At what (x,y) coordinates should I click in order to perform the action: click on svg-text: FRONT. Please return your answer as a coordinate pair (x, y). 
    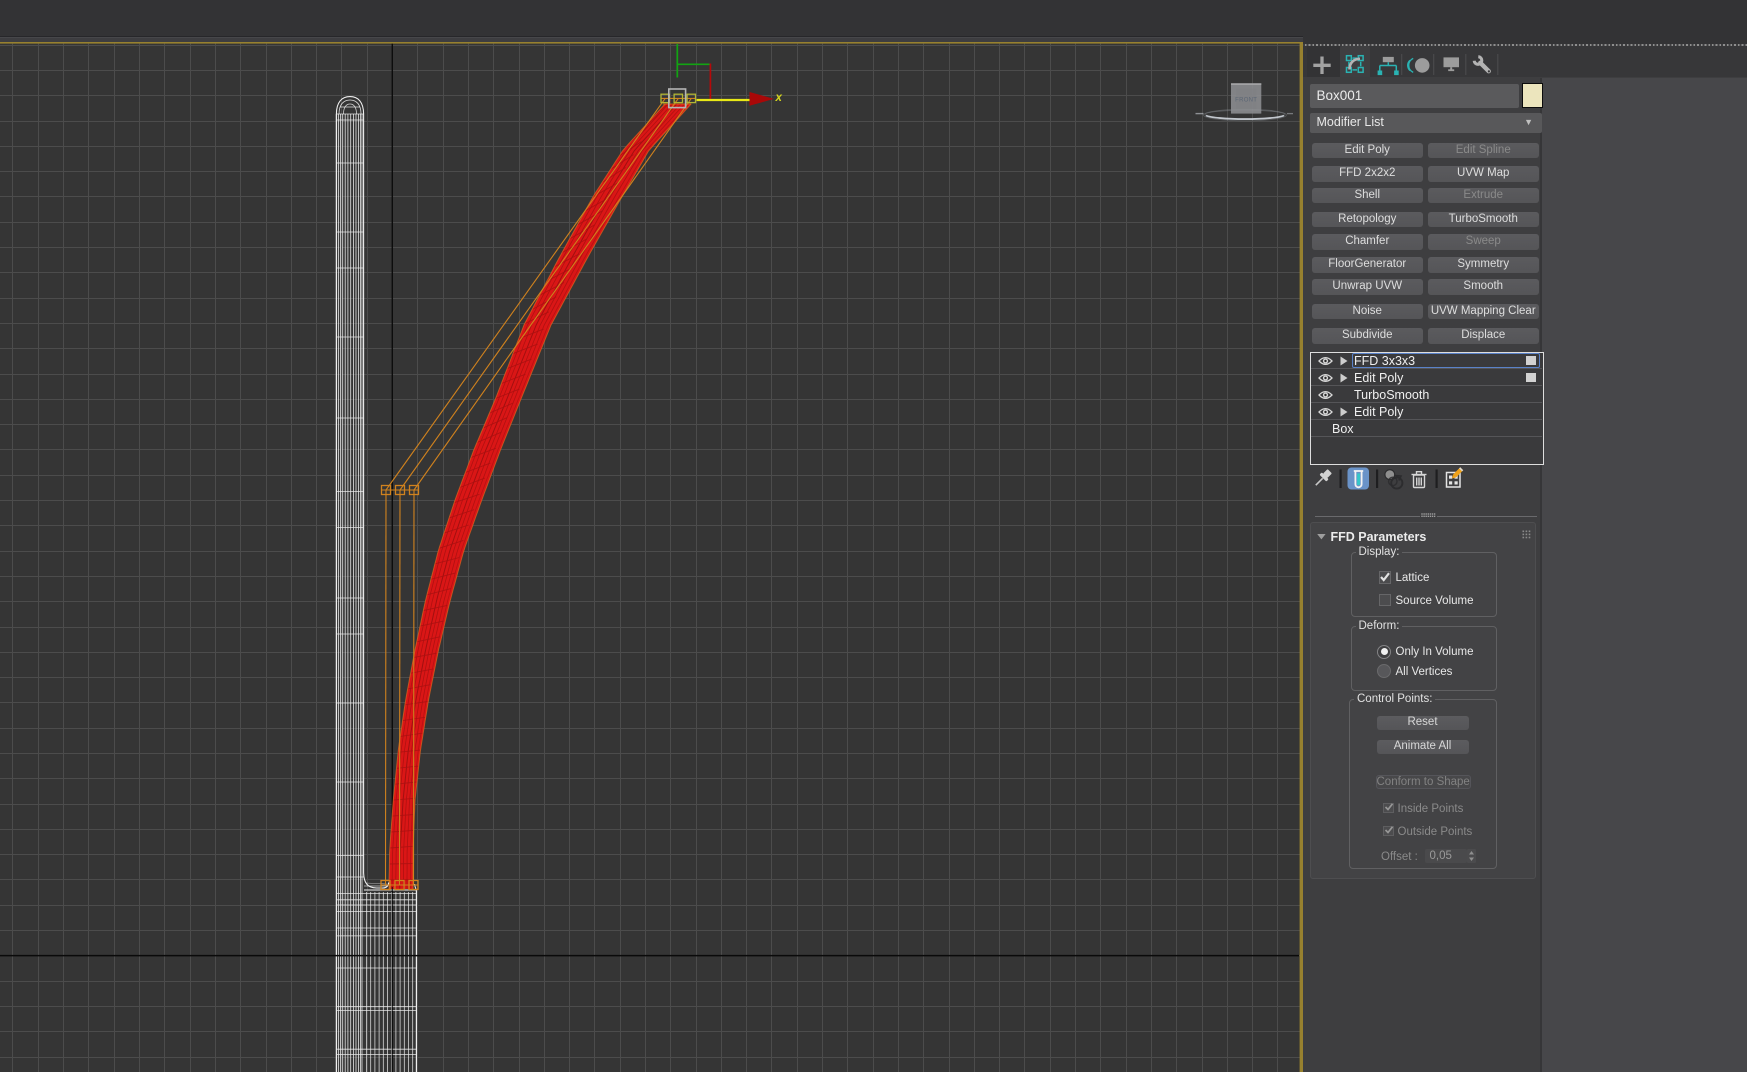
    Looking at the image, I should click on (1246, 101).